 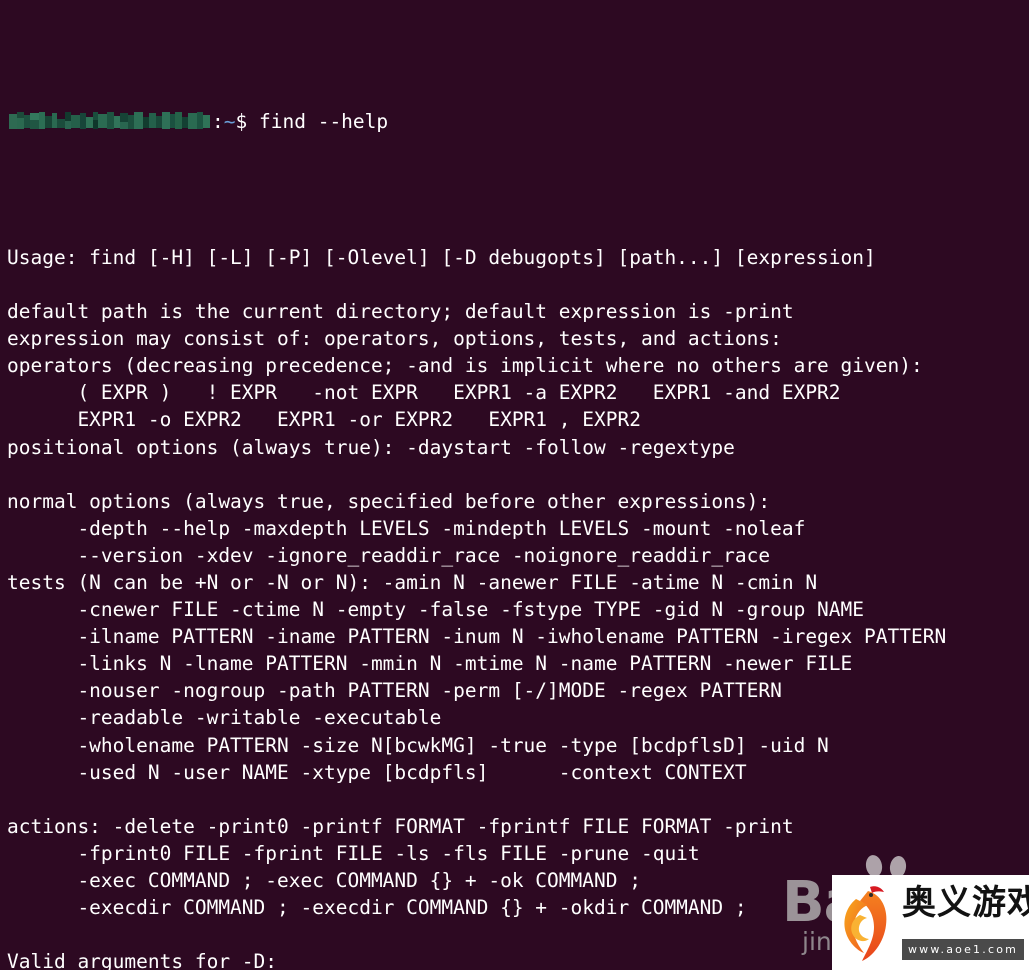 I want to click on aoe-site-logo-watermark: 奥义游戏网 www.aoe1.com, so click(x=930, y=922).